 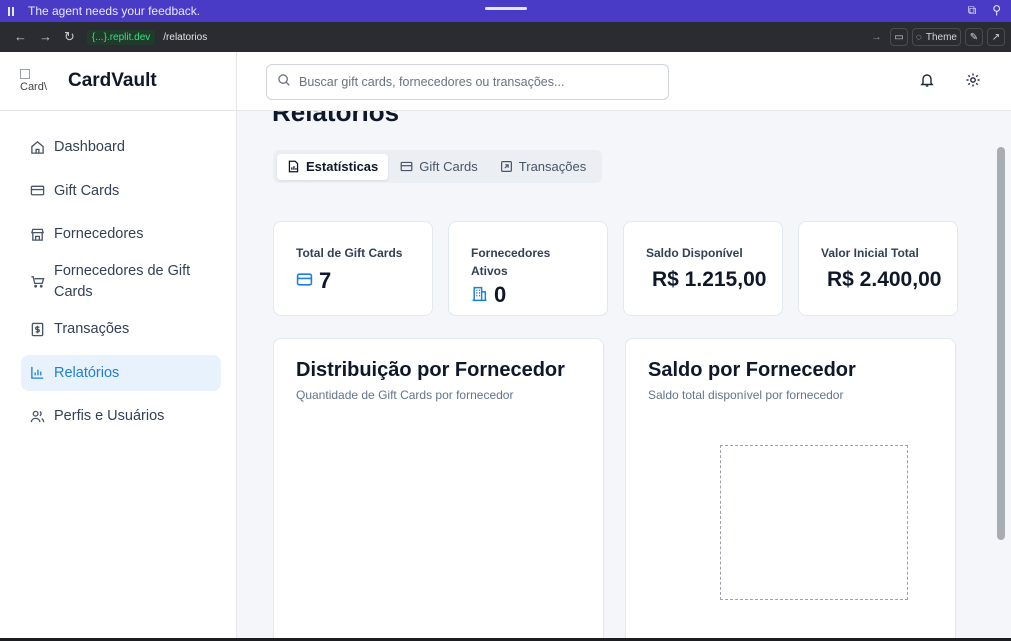 What do you see at coordinates (996, 37) in the screenshot?
I see `external-link-icon: ↗` at bounding box center [996, 37].